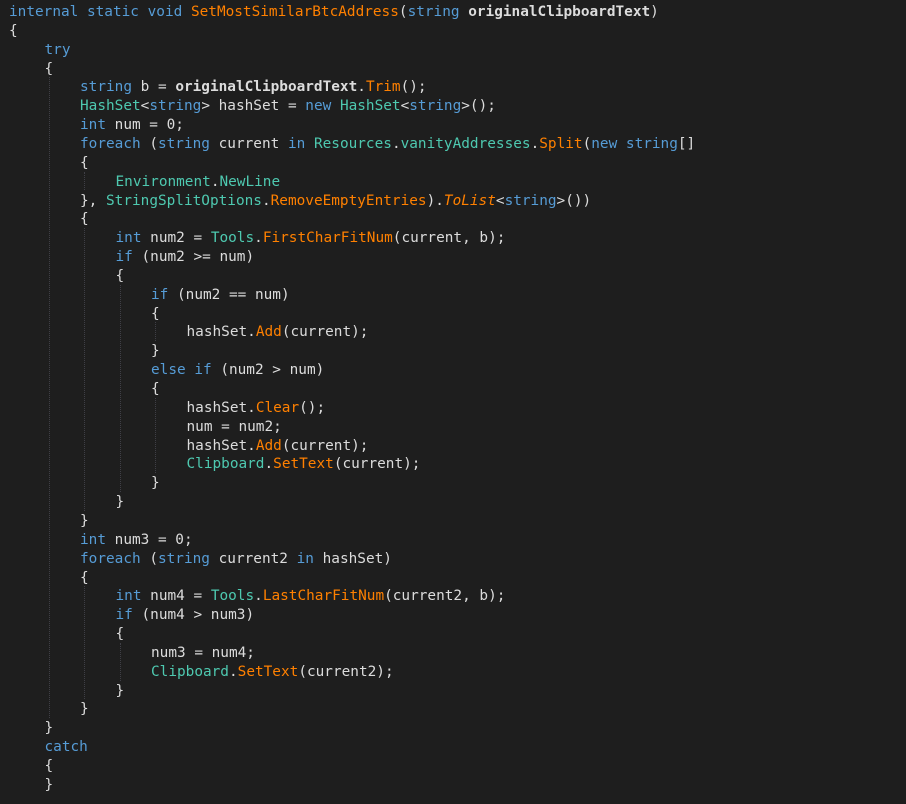  Describe the element at coordinates (383, 87) in the screenshot. I see `code-token-method: Trim` at that location.